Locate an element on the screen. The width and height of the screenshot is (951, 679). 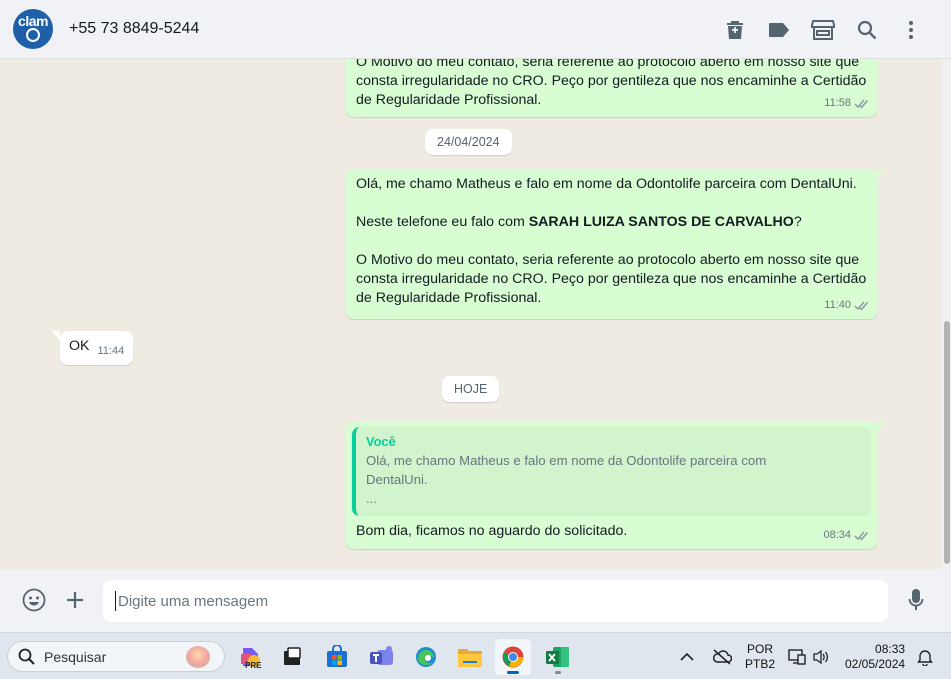
chat-header: clam +55 73 8849-5244 is located at coordinates (475, 29).